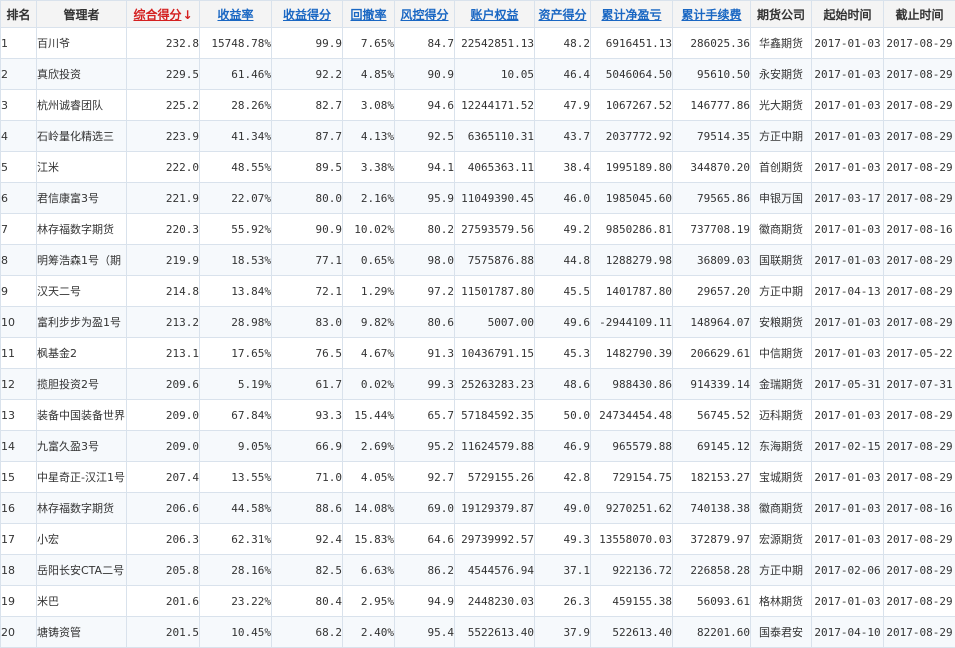 The width and height of the screenshot is (955, 648). Describe the element at coordinates (82, 353) in the screenshot. I see `cell-manager: 枫基金2` at that location.